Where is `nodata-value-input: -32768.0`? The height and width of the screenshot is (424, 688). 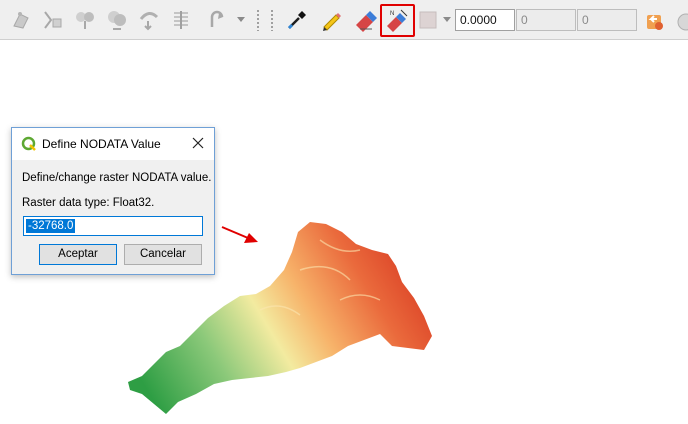
nodata-value-input: -32768.0 is located at coordinates (113, 226).